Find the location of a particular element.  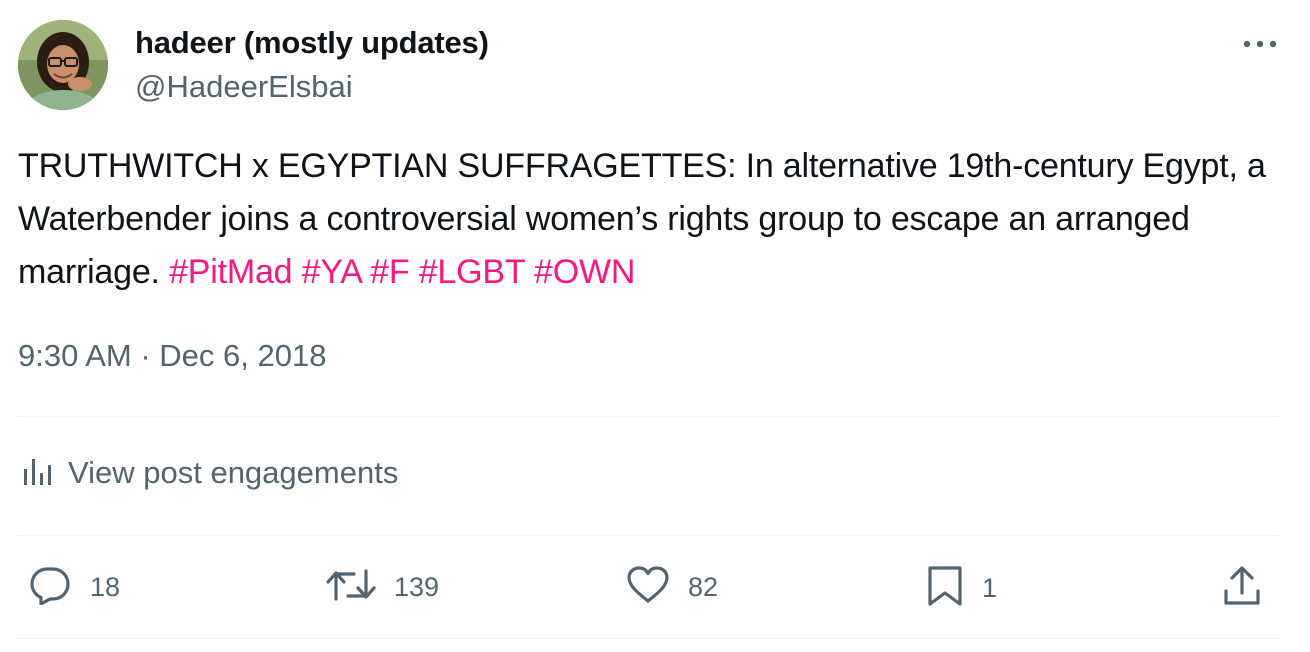

repost-icon is located at coordinates (351, 587).